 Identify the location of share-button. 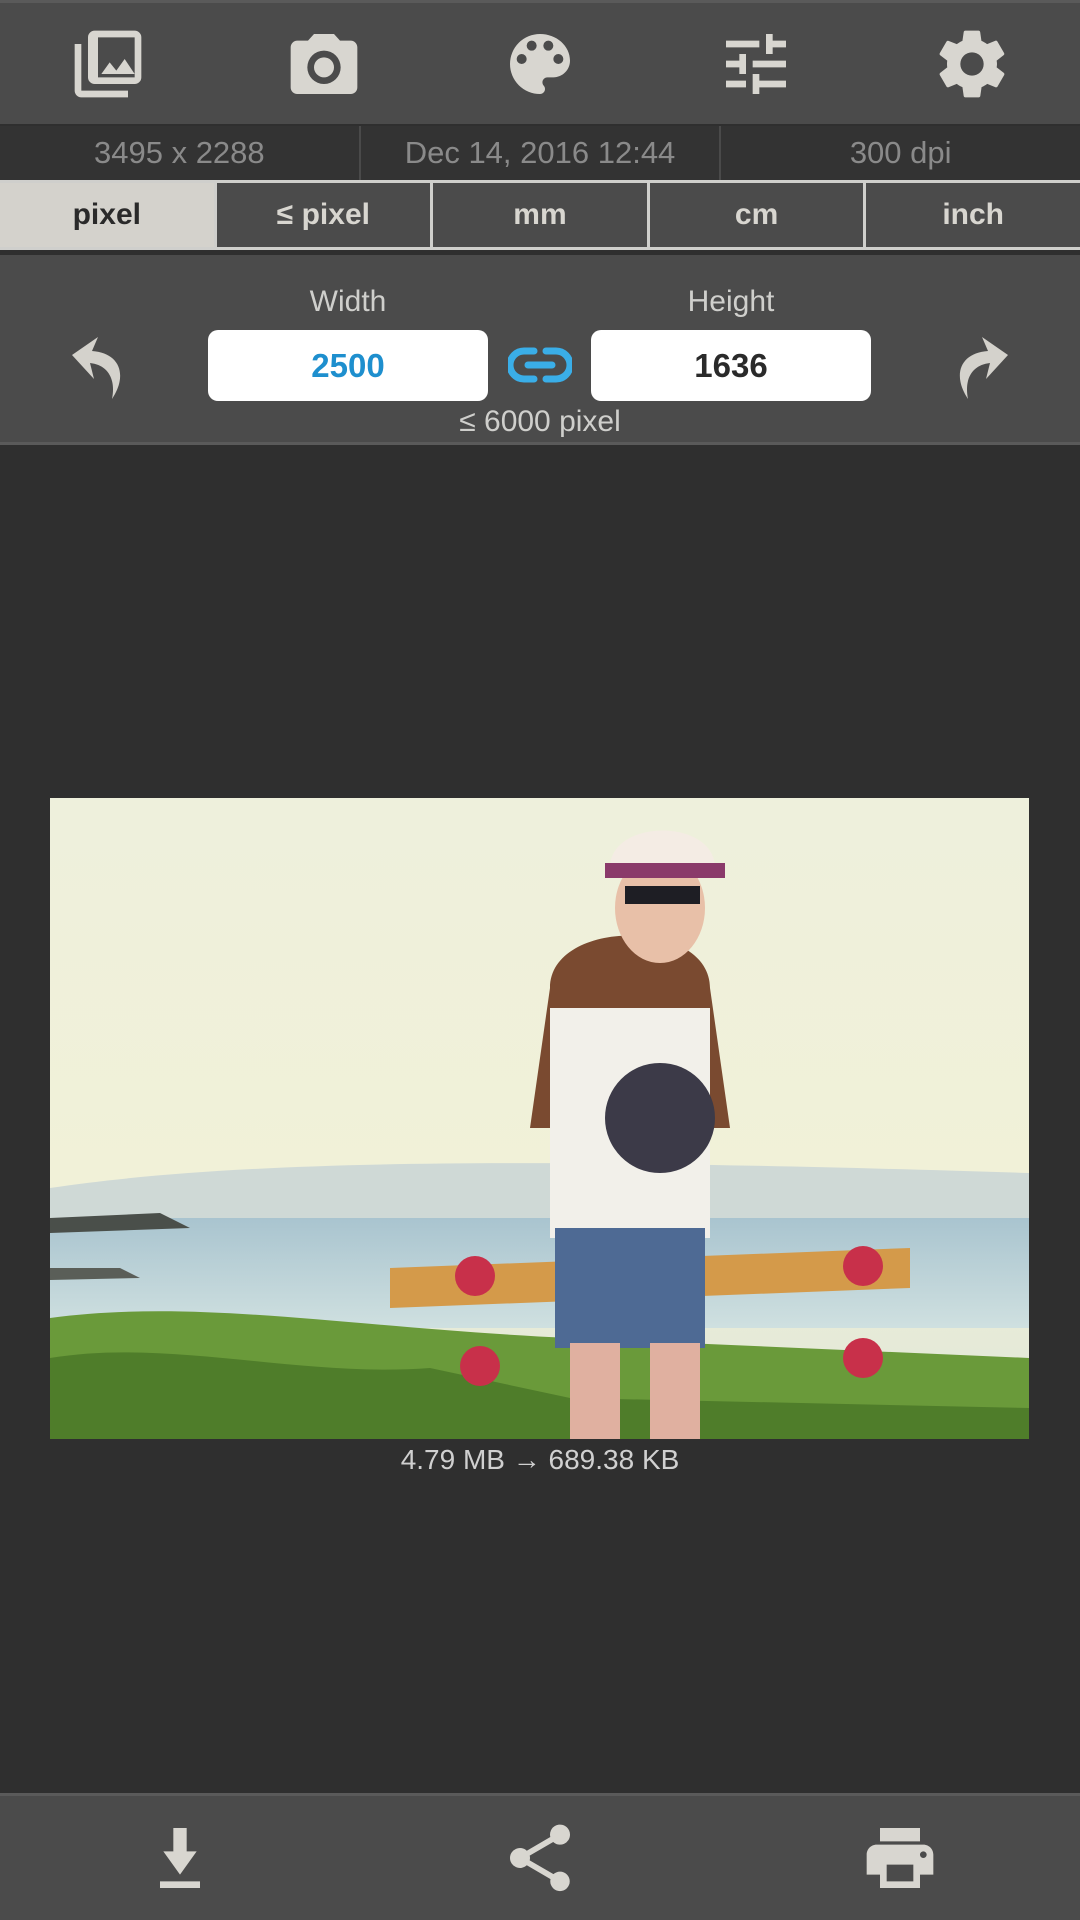
(540, 1858).